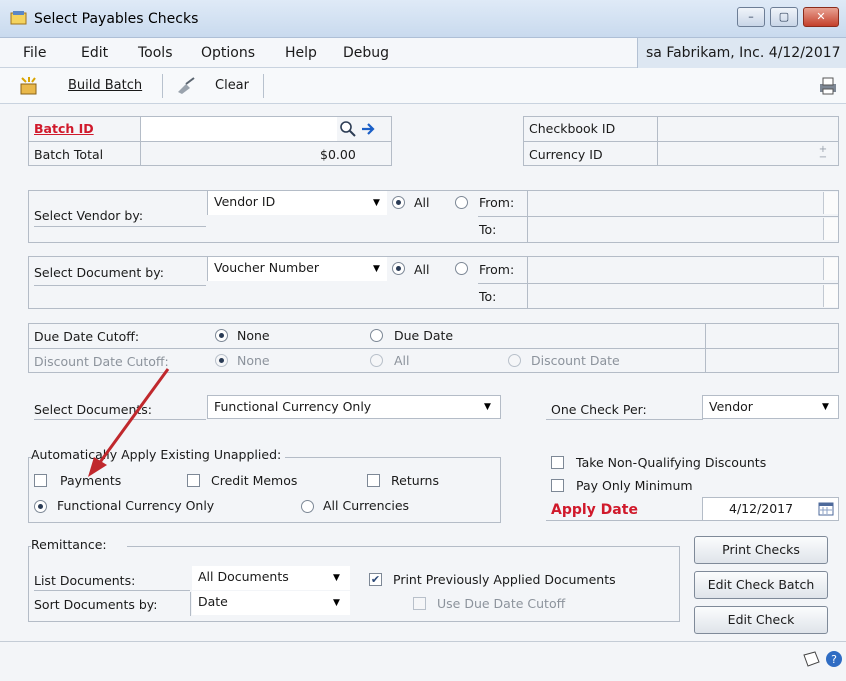  I want to click on document-all-label: All, so click(422, 269).